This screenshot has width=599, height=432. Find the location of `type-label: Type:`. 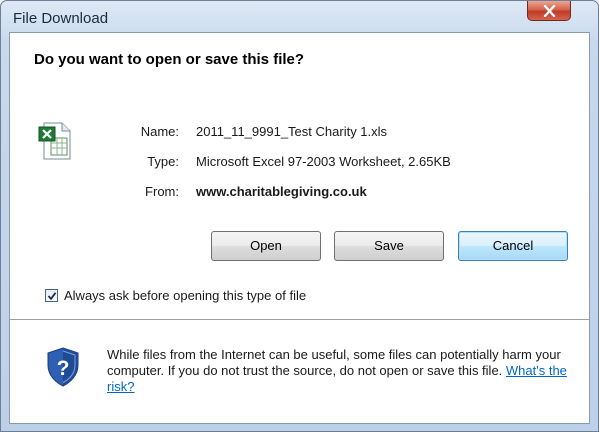

type-label: Type: is located at coordinates (163, 161).